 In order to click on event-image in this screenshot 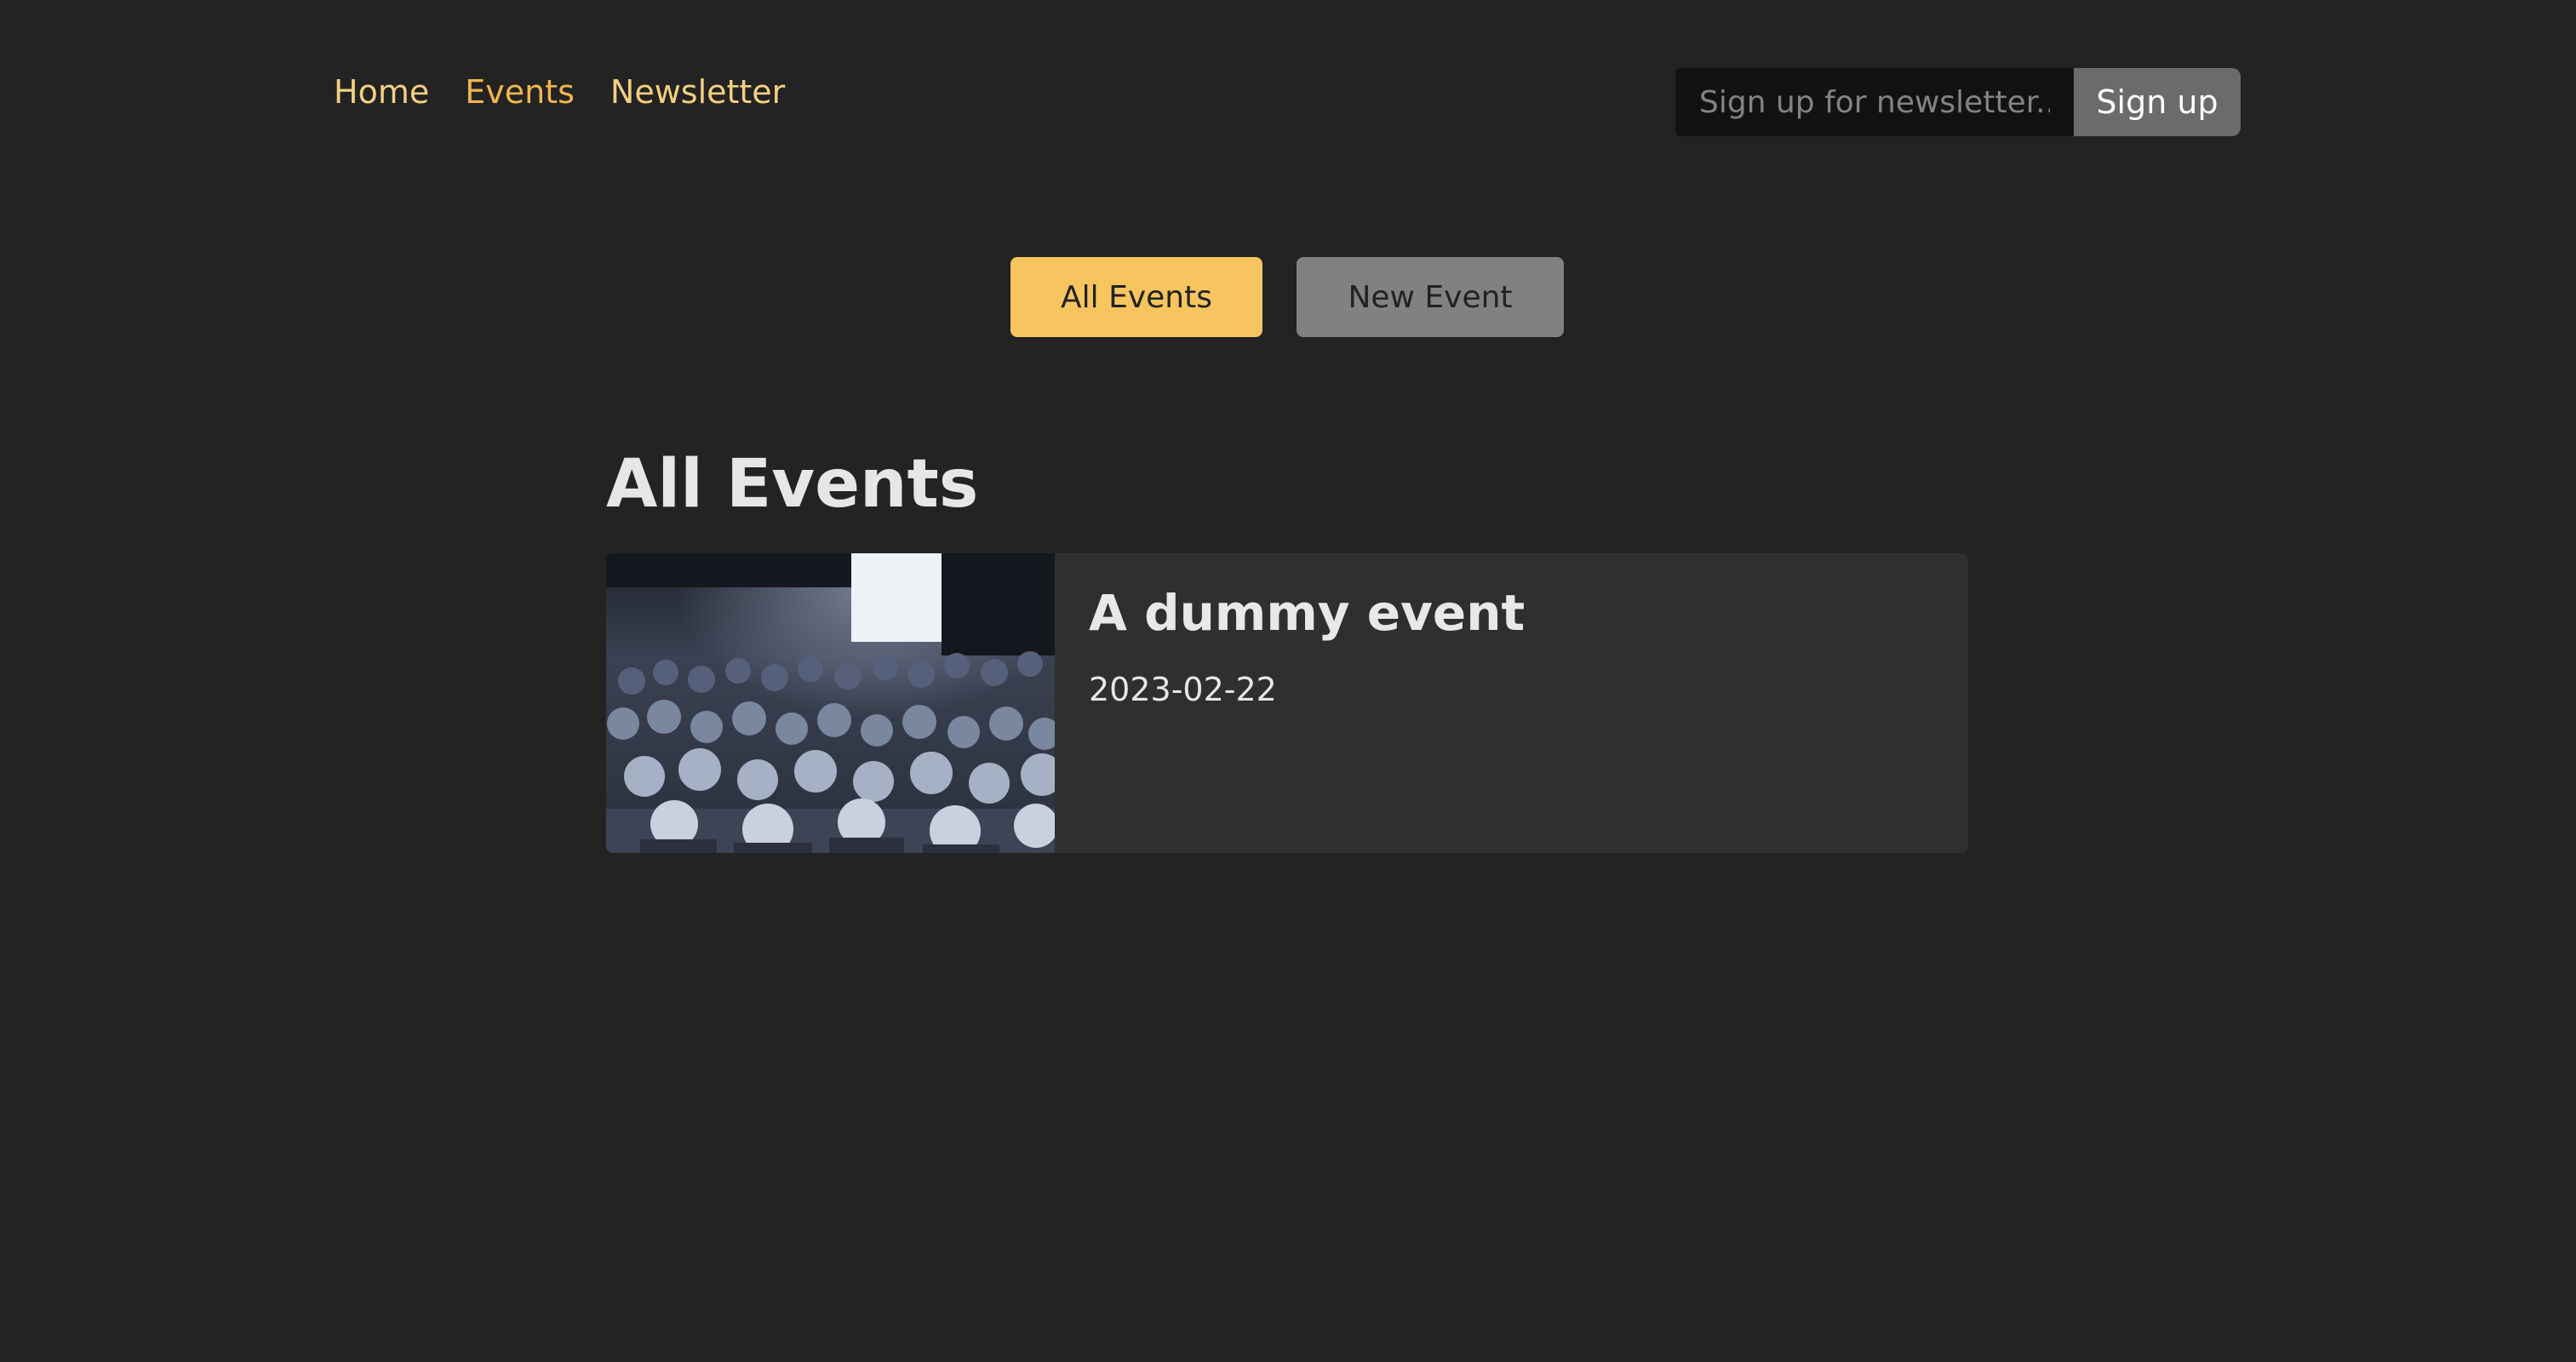, I will do `click(830, 703)`.